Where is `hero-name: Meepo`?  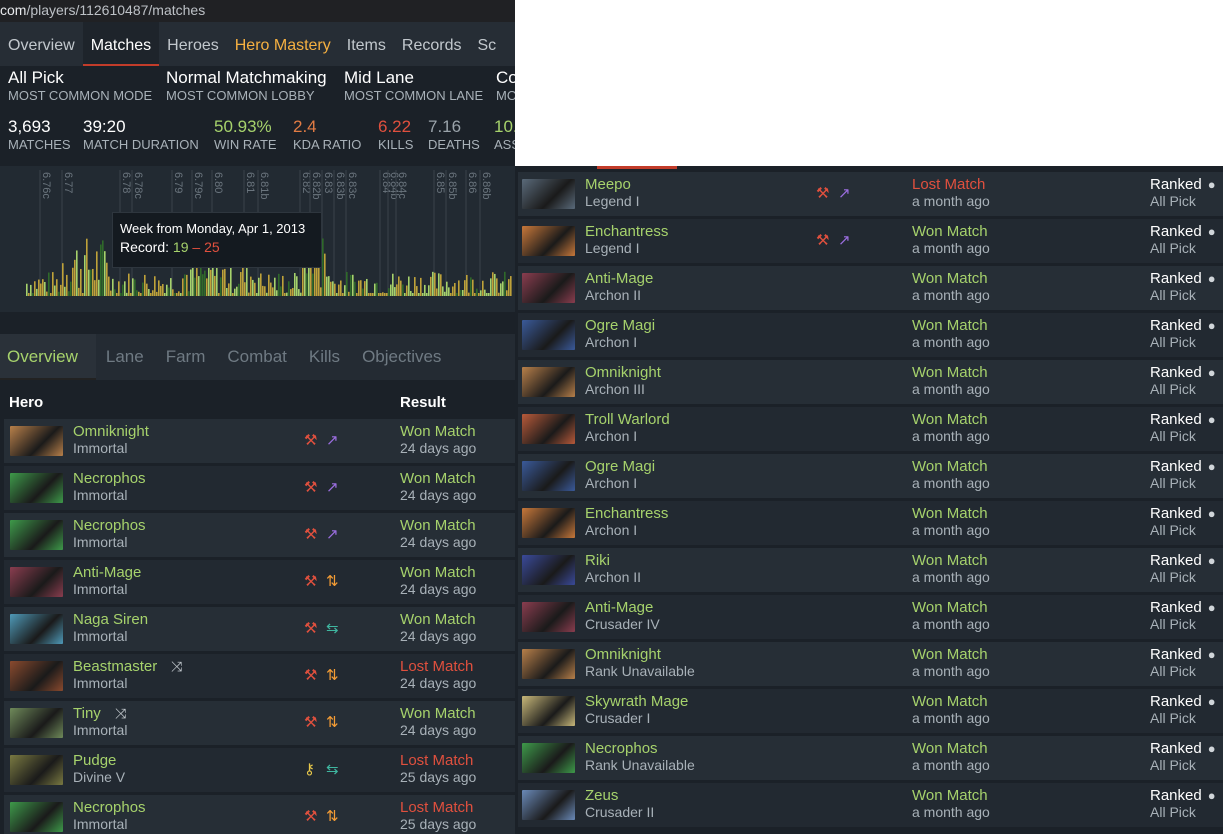 hero-name: Meepo is located at coordinates (608, 184).